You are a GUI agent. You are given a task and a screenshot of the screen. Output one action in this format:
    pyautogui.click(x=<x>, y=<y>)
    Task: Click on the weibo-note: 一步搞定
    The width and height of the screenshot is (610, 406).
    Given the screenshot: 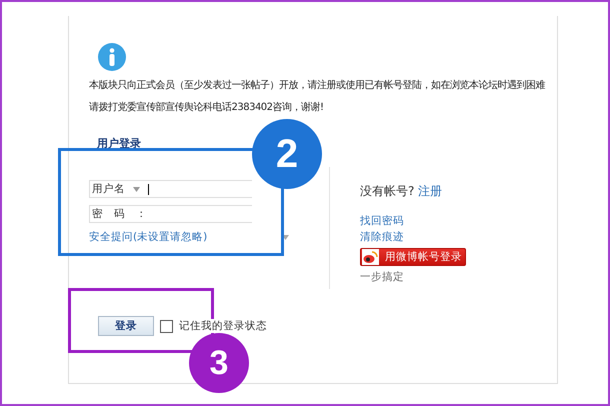 What is the action you would take?
    pyautogui.click(x=382, y=277)
    